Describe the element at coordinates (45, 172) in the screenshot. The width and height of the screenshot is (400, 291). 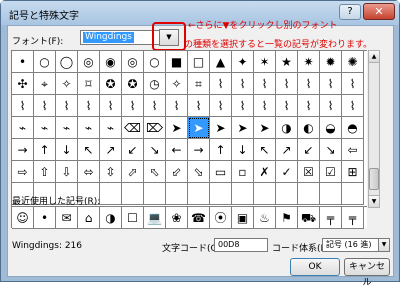
I see `symbol-cell: ⇧` at that location.